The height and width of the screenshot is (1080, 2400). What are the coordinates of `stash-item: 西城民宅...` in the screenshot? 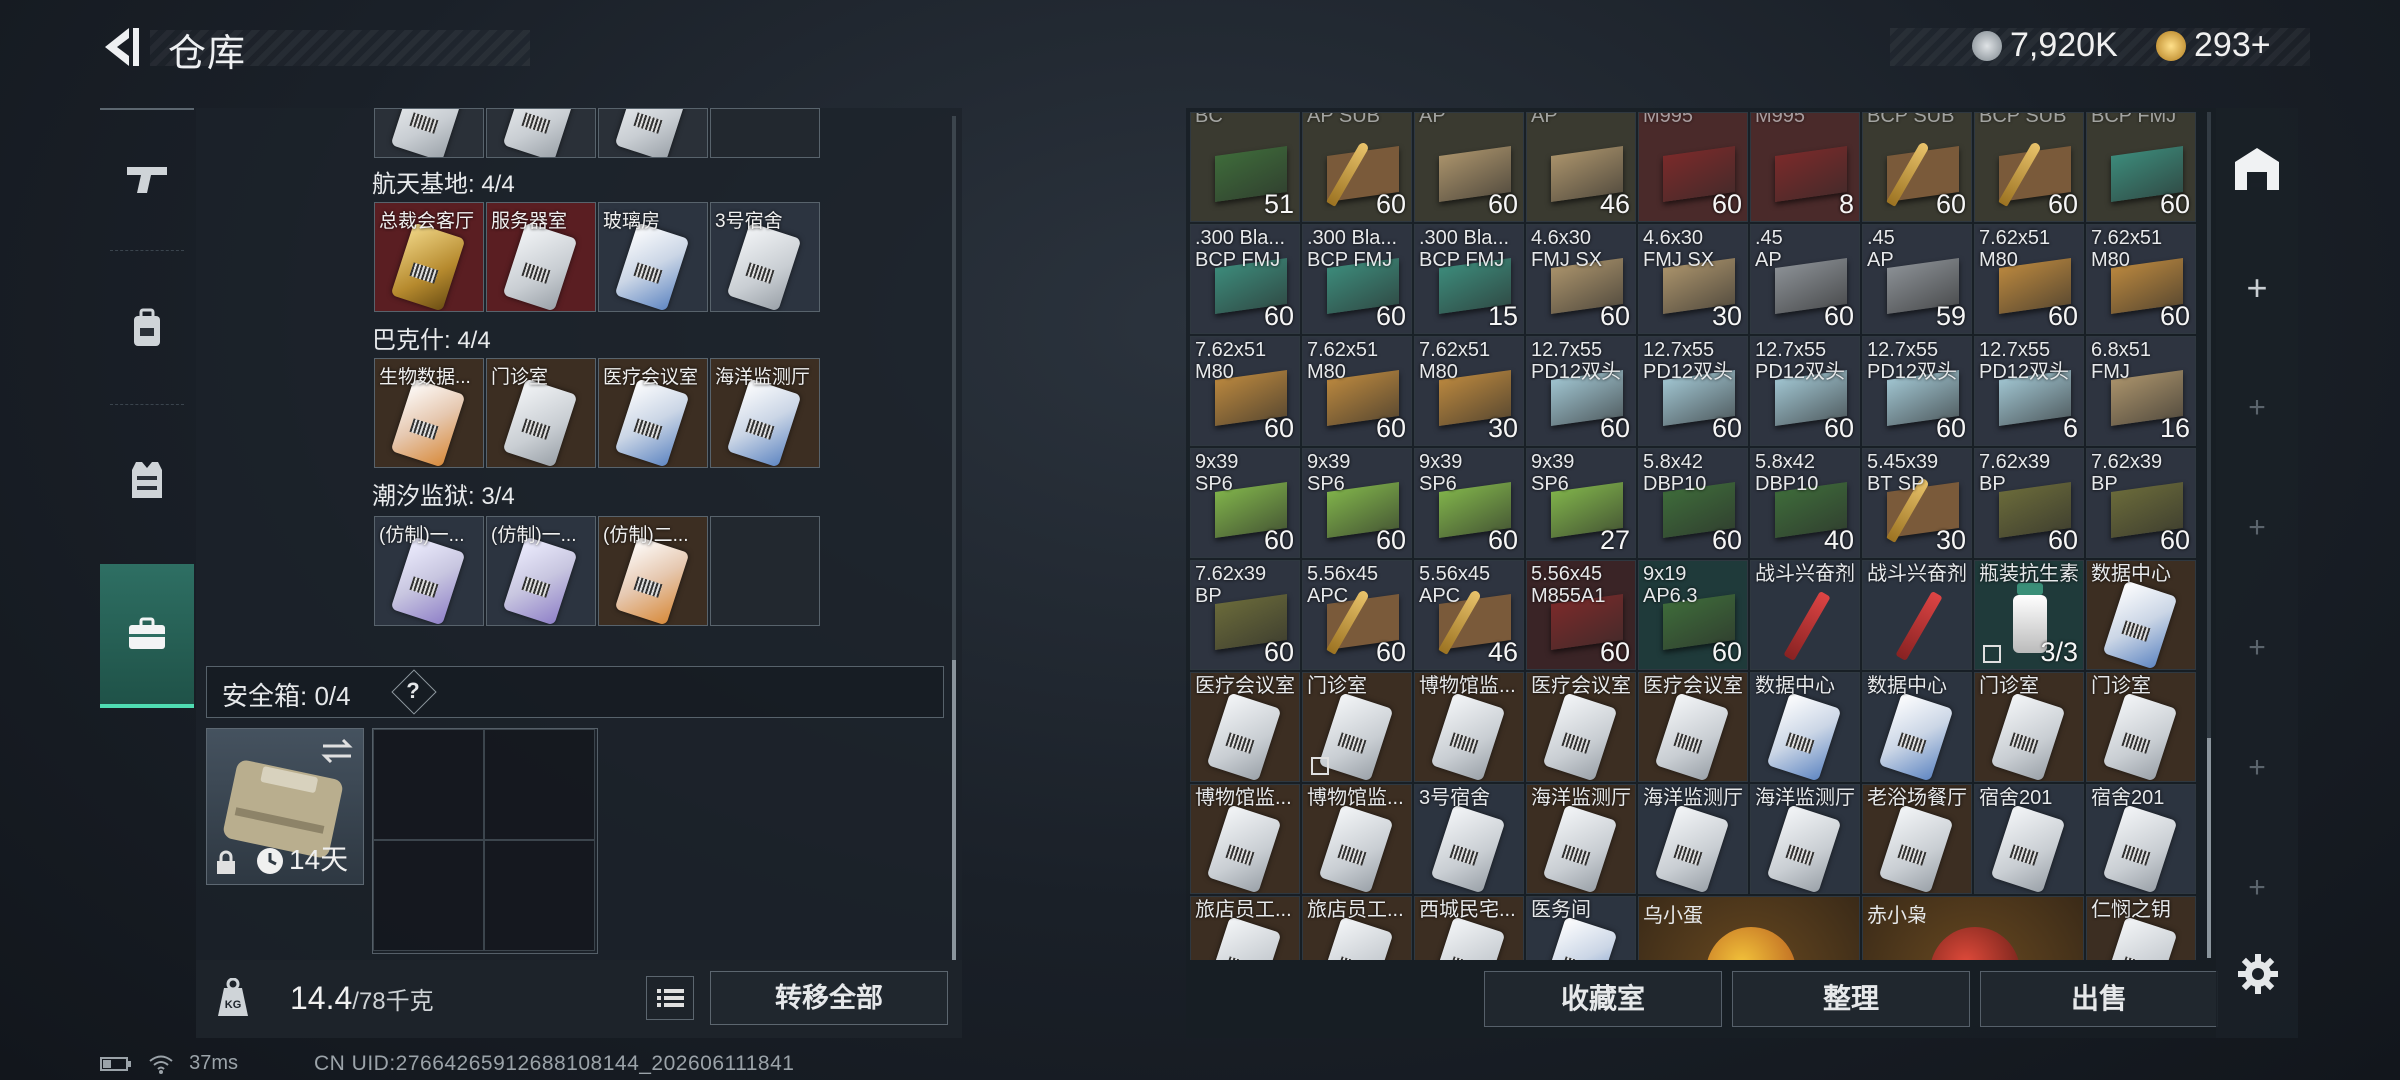 It's located at (1469, 928).